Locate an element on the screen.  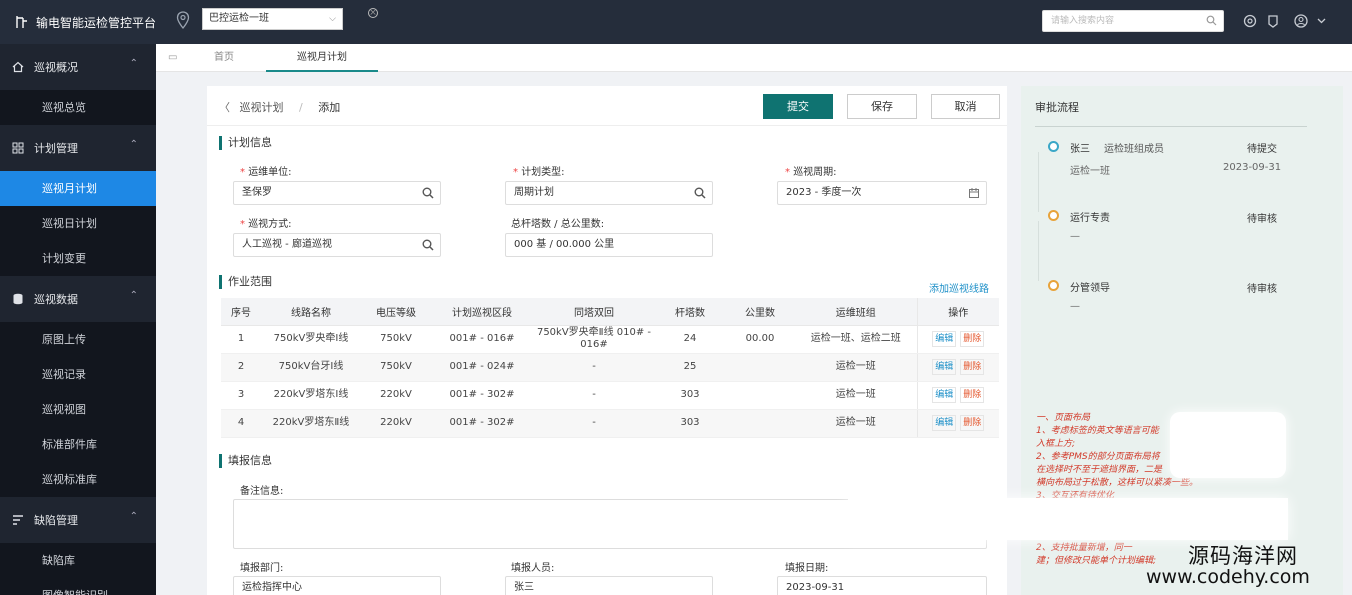
top-bar: 输电智能运检管控平台 巴控运检一班 ⌵ 请输入搜索内容 is located at coordinates (676, 22).